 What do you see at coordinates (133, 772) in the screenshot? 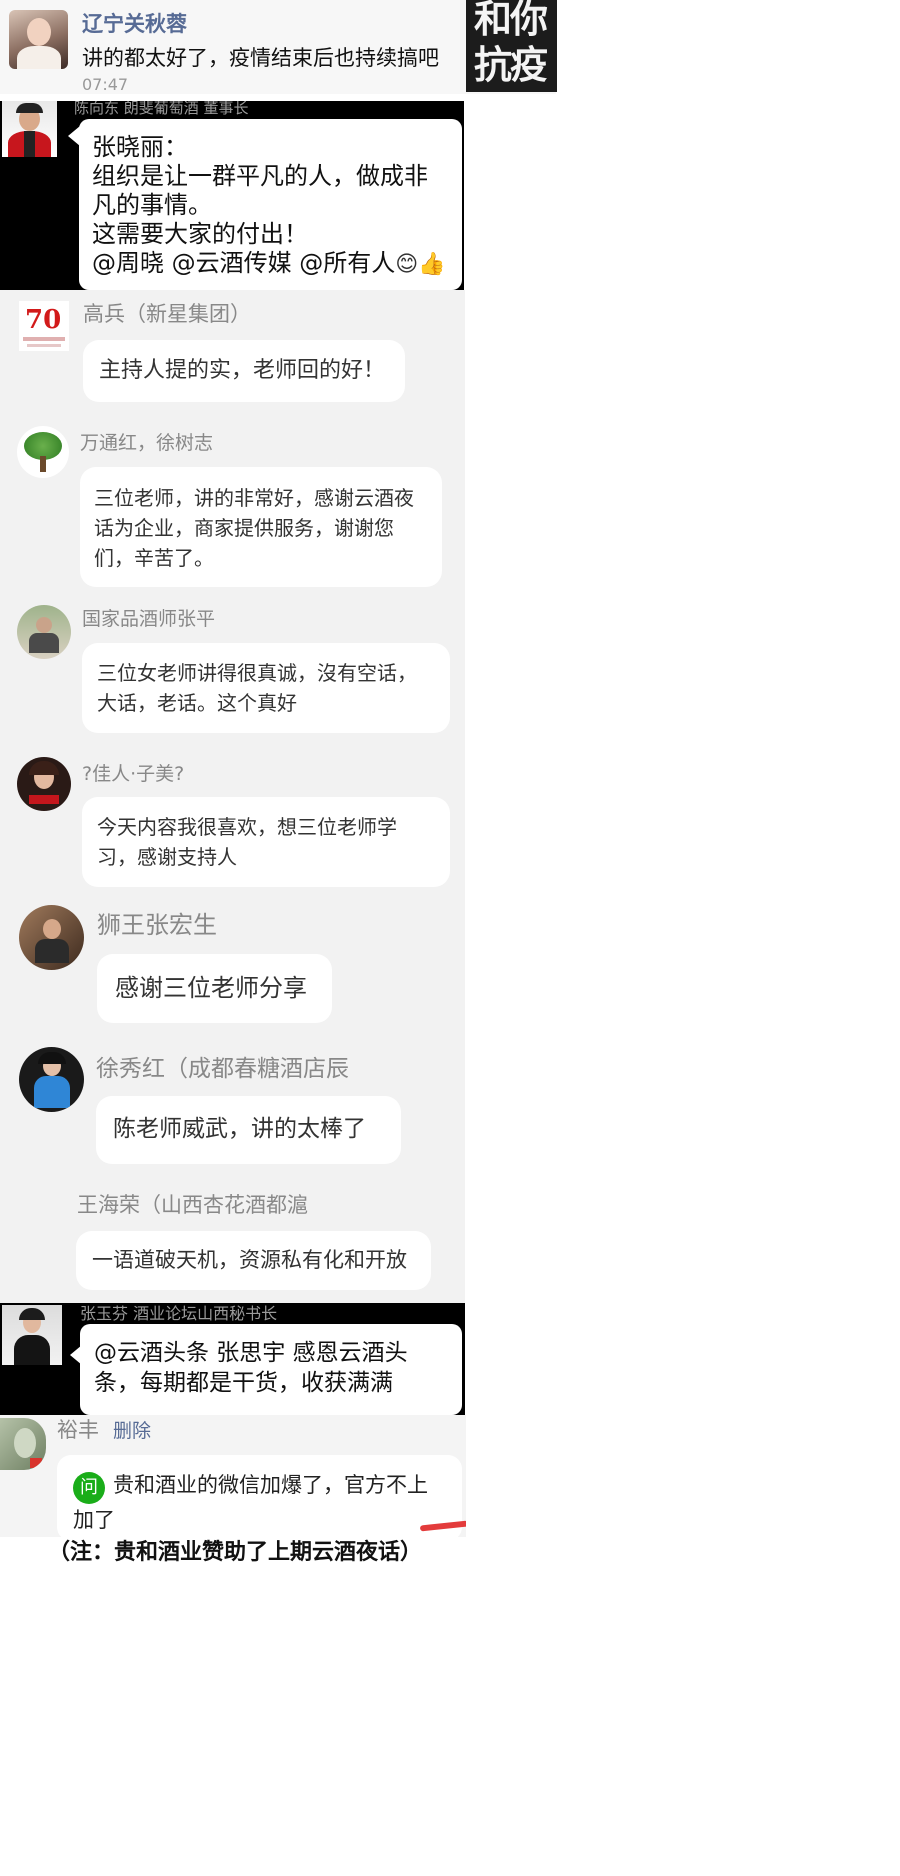
I see `sender-name: ?佳人·子美?` at bounding box center [133, 772].